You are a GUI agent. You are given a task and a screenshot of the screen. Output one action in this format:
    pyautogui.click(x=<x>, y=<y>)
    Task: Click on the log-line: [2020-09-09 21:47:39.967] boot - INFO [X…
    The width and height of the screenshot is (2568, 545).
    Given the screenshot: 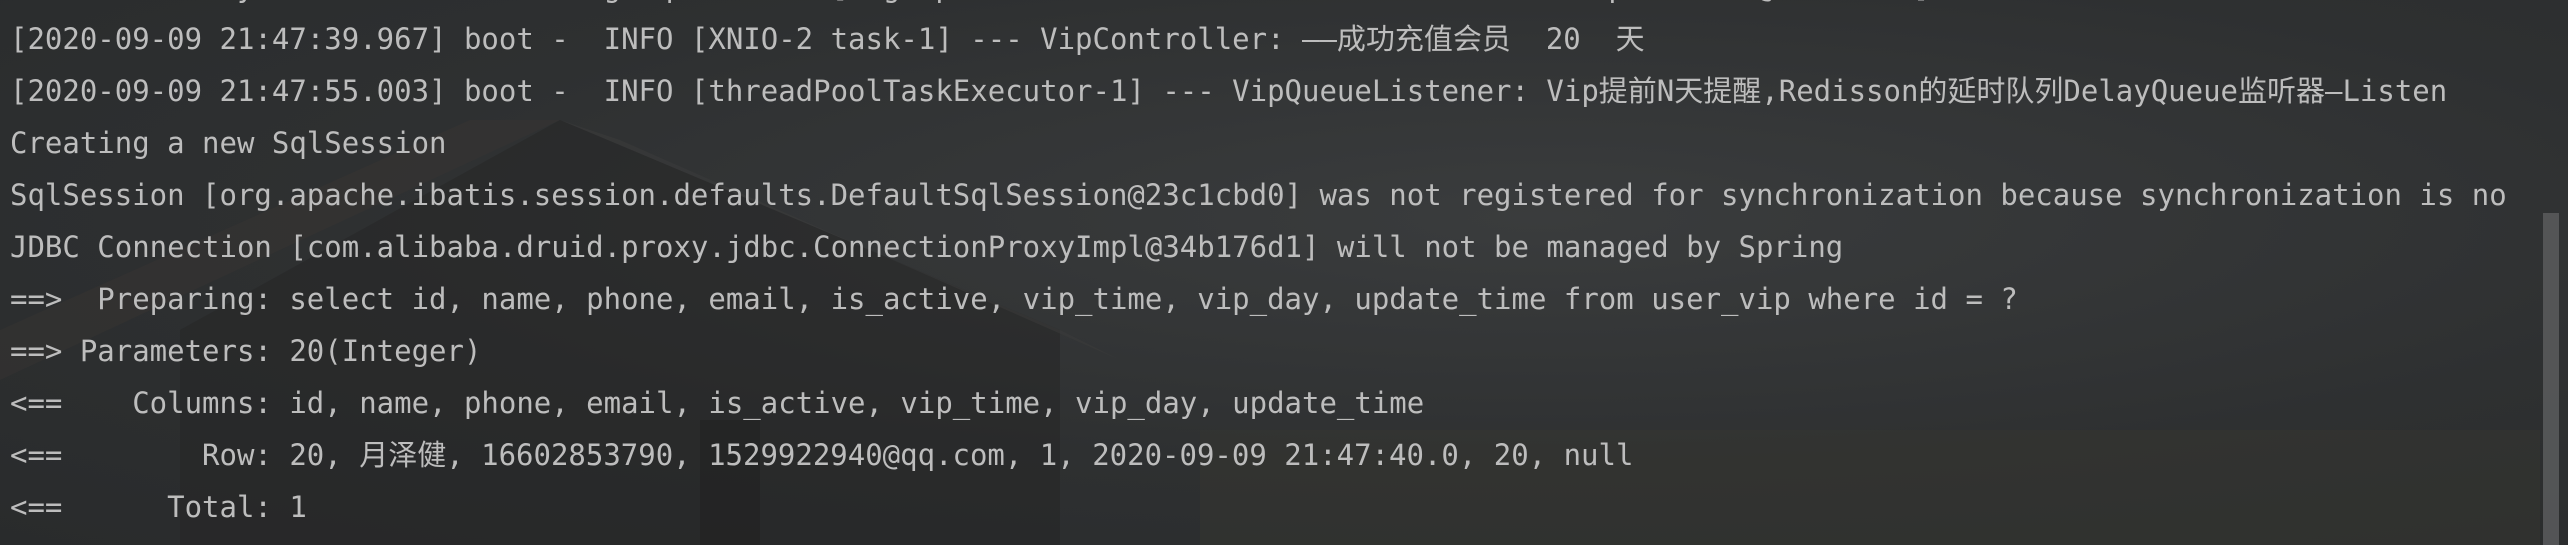 What is the action you would take?
    pyautogui.click(x=827, y=39)
    